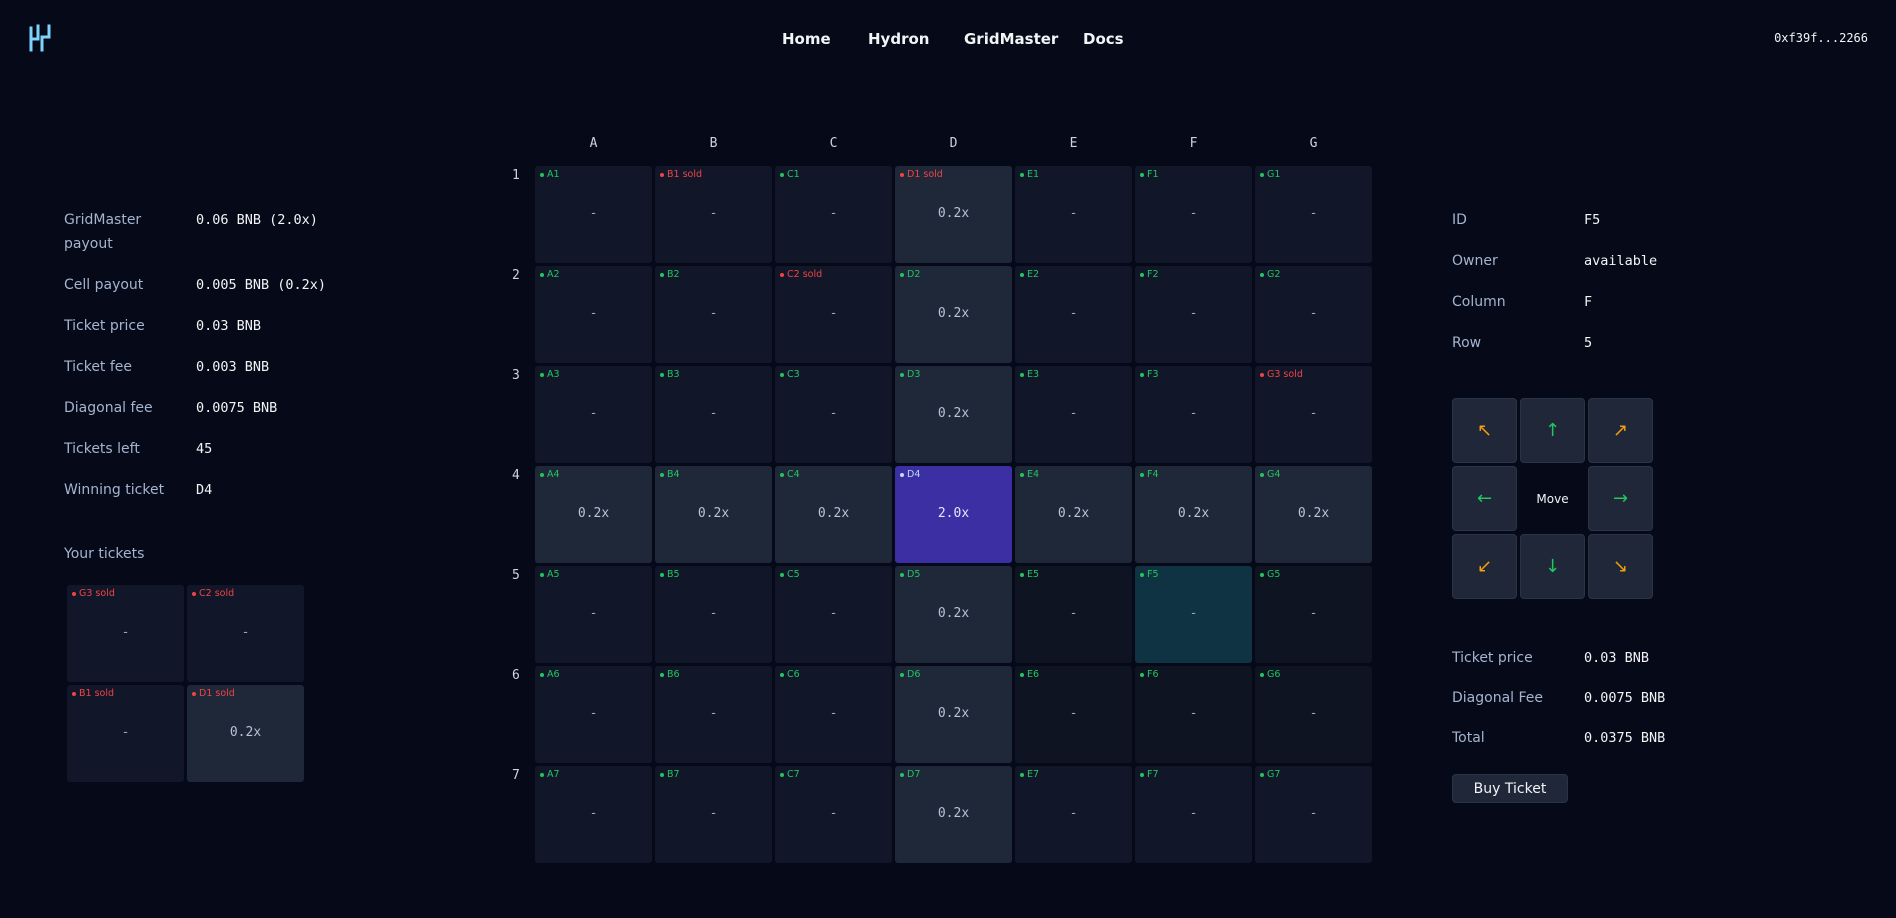 This screenshot has height=918, width=1896. Describe the element at coordinates (953, 714) in the screenshot. I see `grid-cell: D6 0.2x` at that location.